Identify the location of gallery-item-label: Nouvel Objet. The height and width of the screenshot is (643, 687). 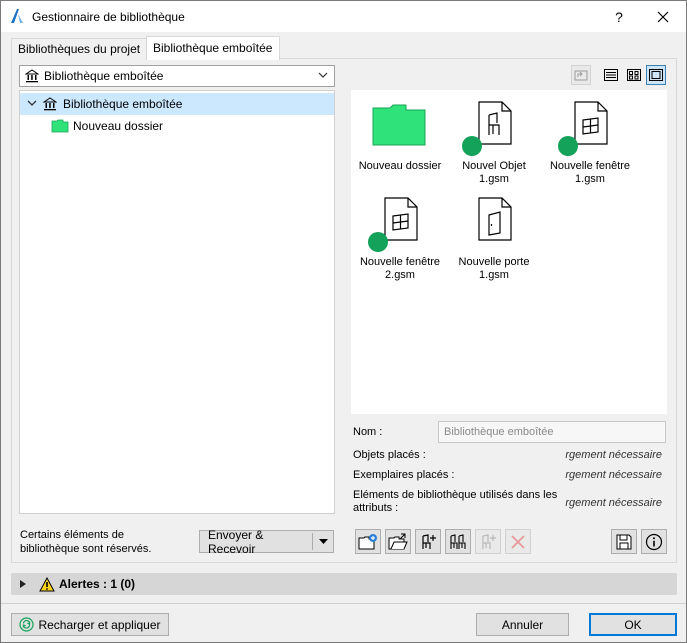
(494, 166).